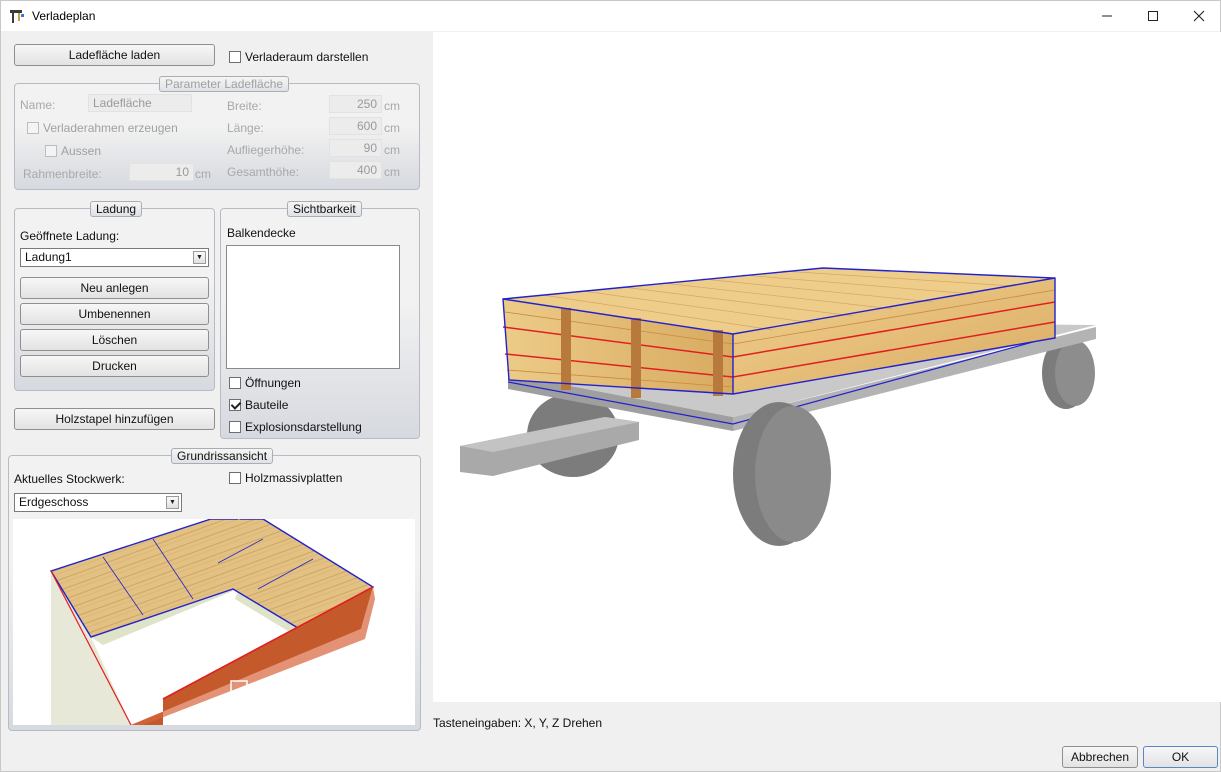  I want to click on current-floor-select: Erdgeschoss ▼, so click(98, 502).